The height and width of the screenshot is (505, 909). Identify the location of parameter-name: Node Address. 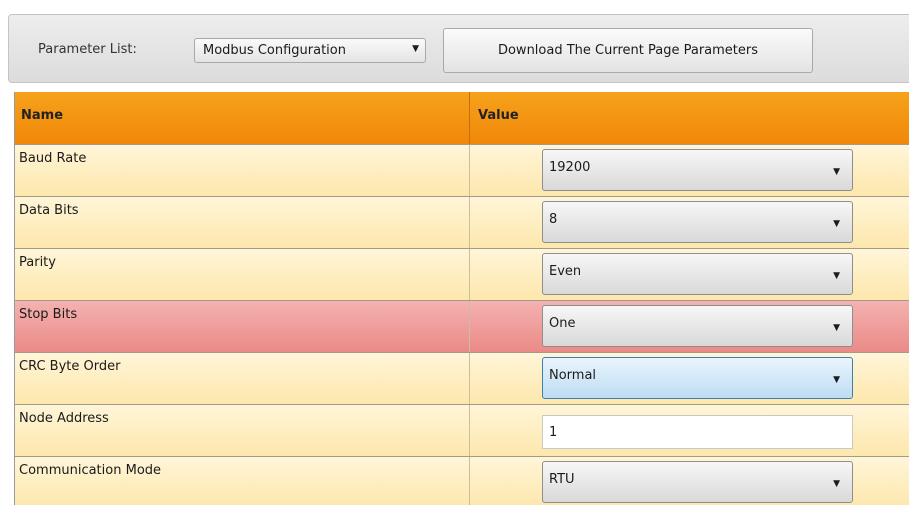
(64, 418).